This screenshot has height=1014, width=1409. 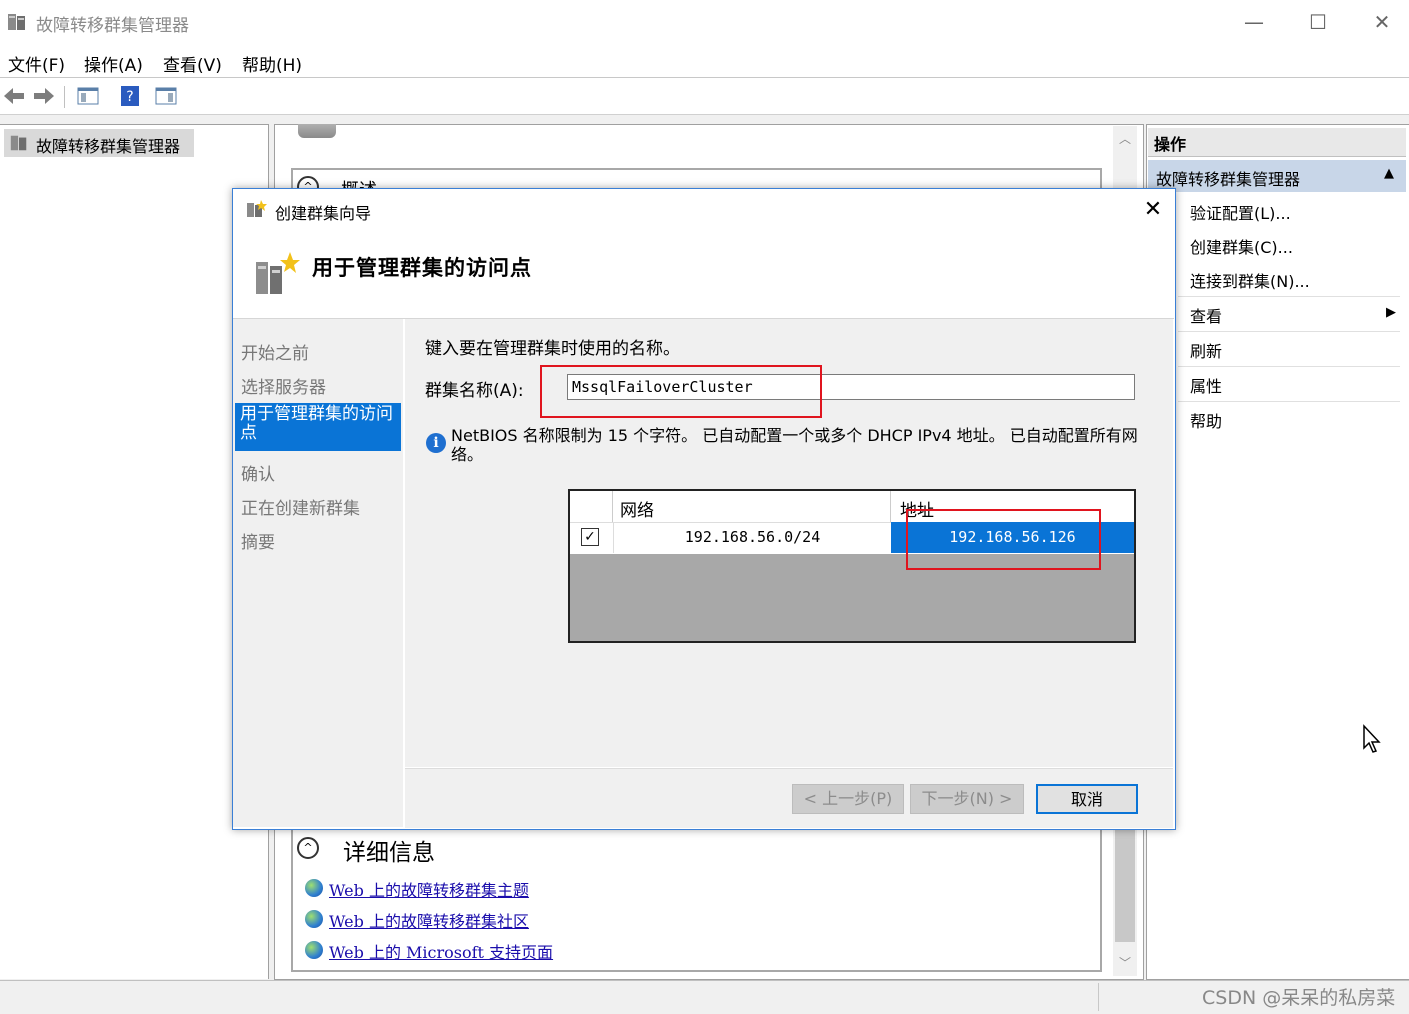 What do you see at coordinates (552, 349) in the screenshot?
I see `instruction-text: 键入要在管理群集时使用的名称。` at bounding box center [552, 349].